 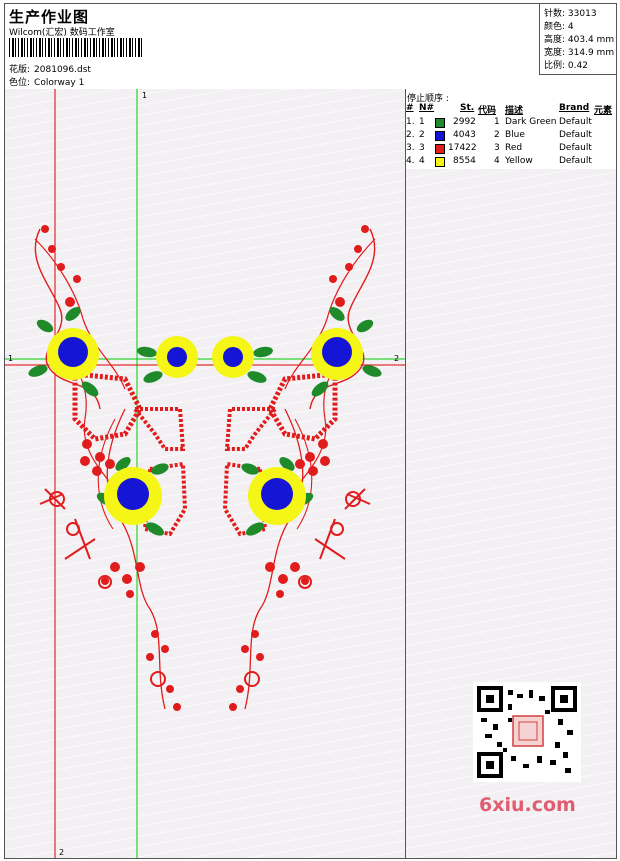 What do you see at coordinates (467, 108) in the screenshot?
I see `col-st: St.` at bounding box center [467, 108].